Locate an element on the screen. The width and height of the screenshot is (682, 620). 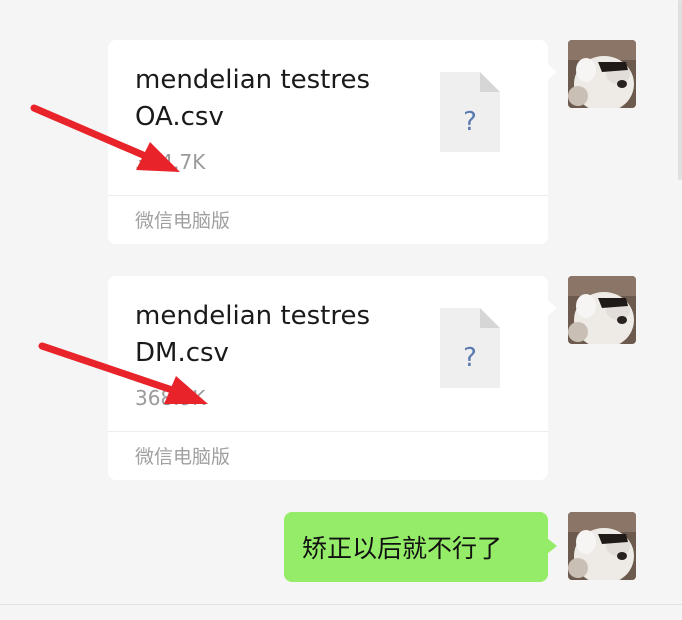
sent-text-bubble: 矫正以后就不行了 is located at coordinates (420, 547).